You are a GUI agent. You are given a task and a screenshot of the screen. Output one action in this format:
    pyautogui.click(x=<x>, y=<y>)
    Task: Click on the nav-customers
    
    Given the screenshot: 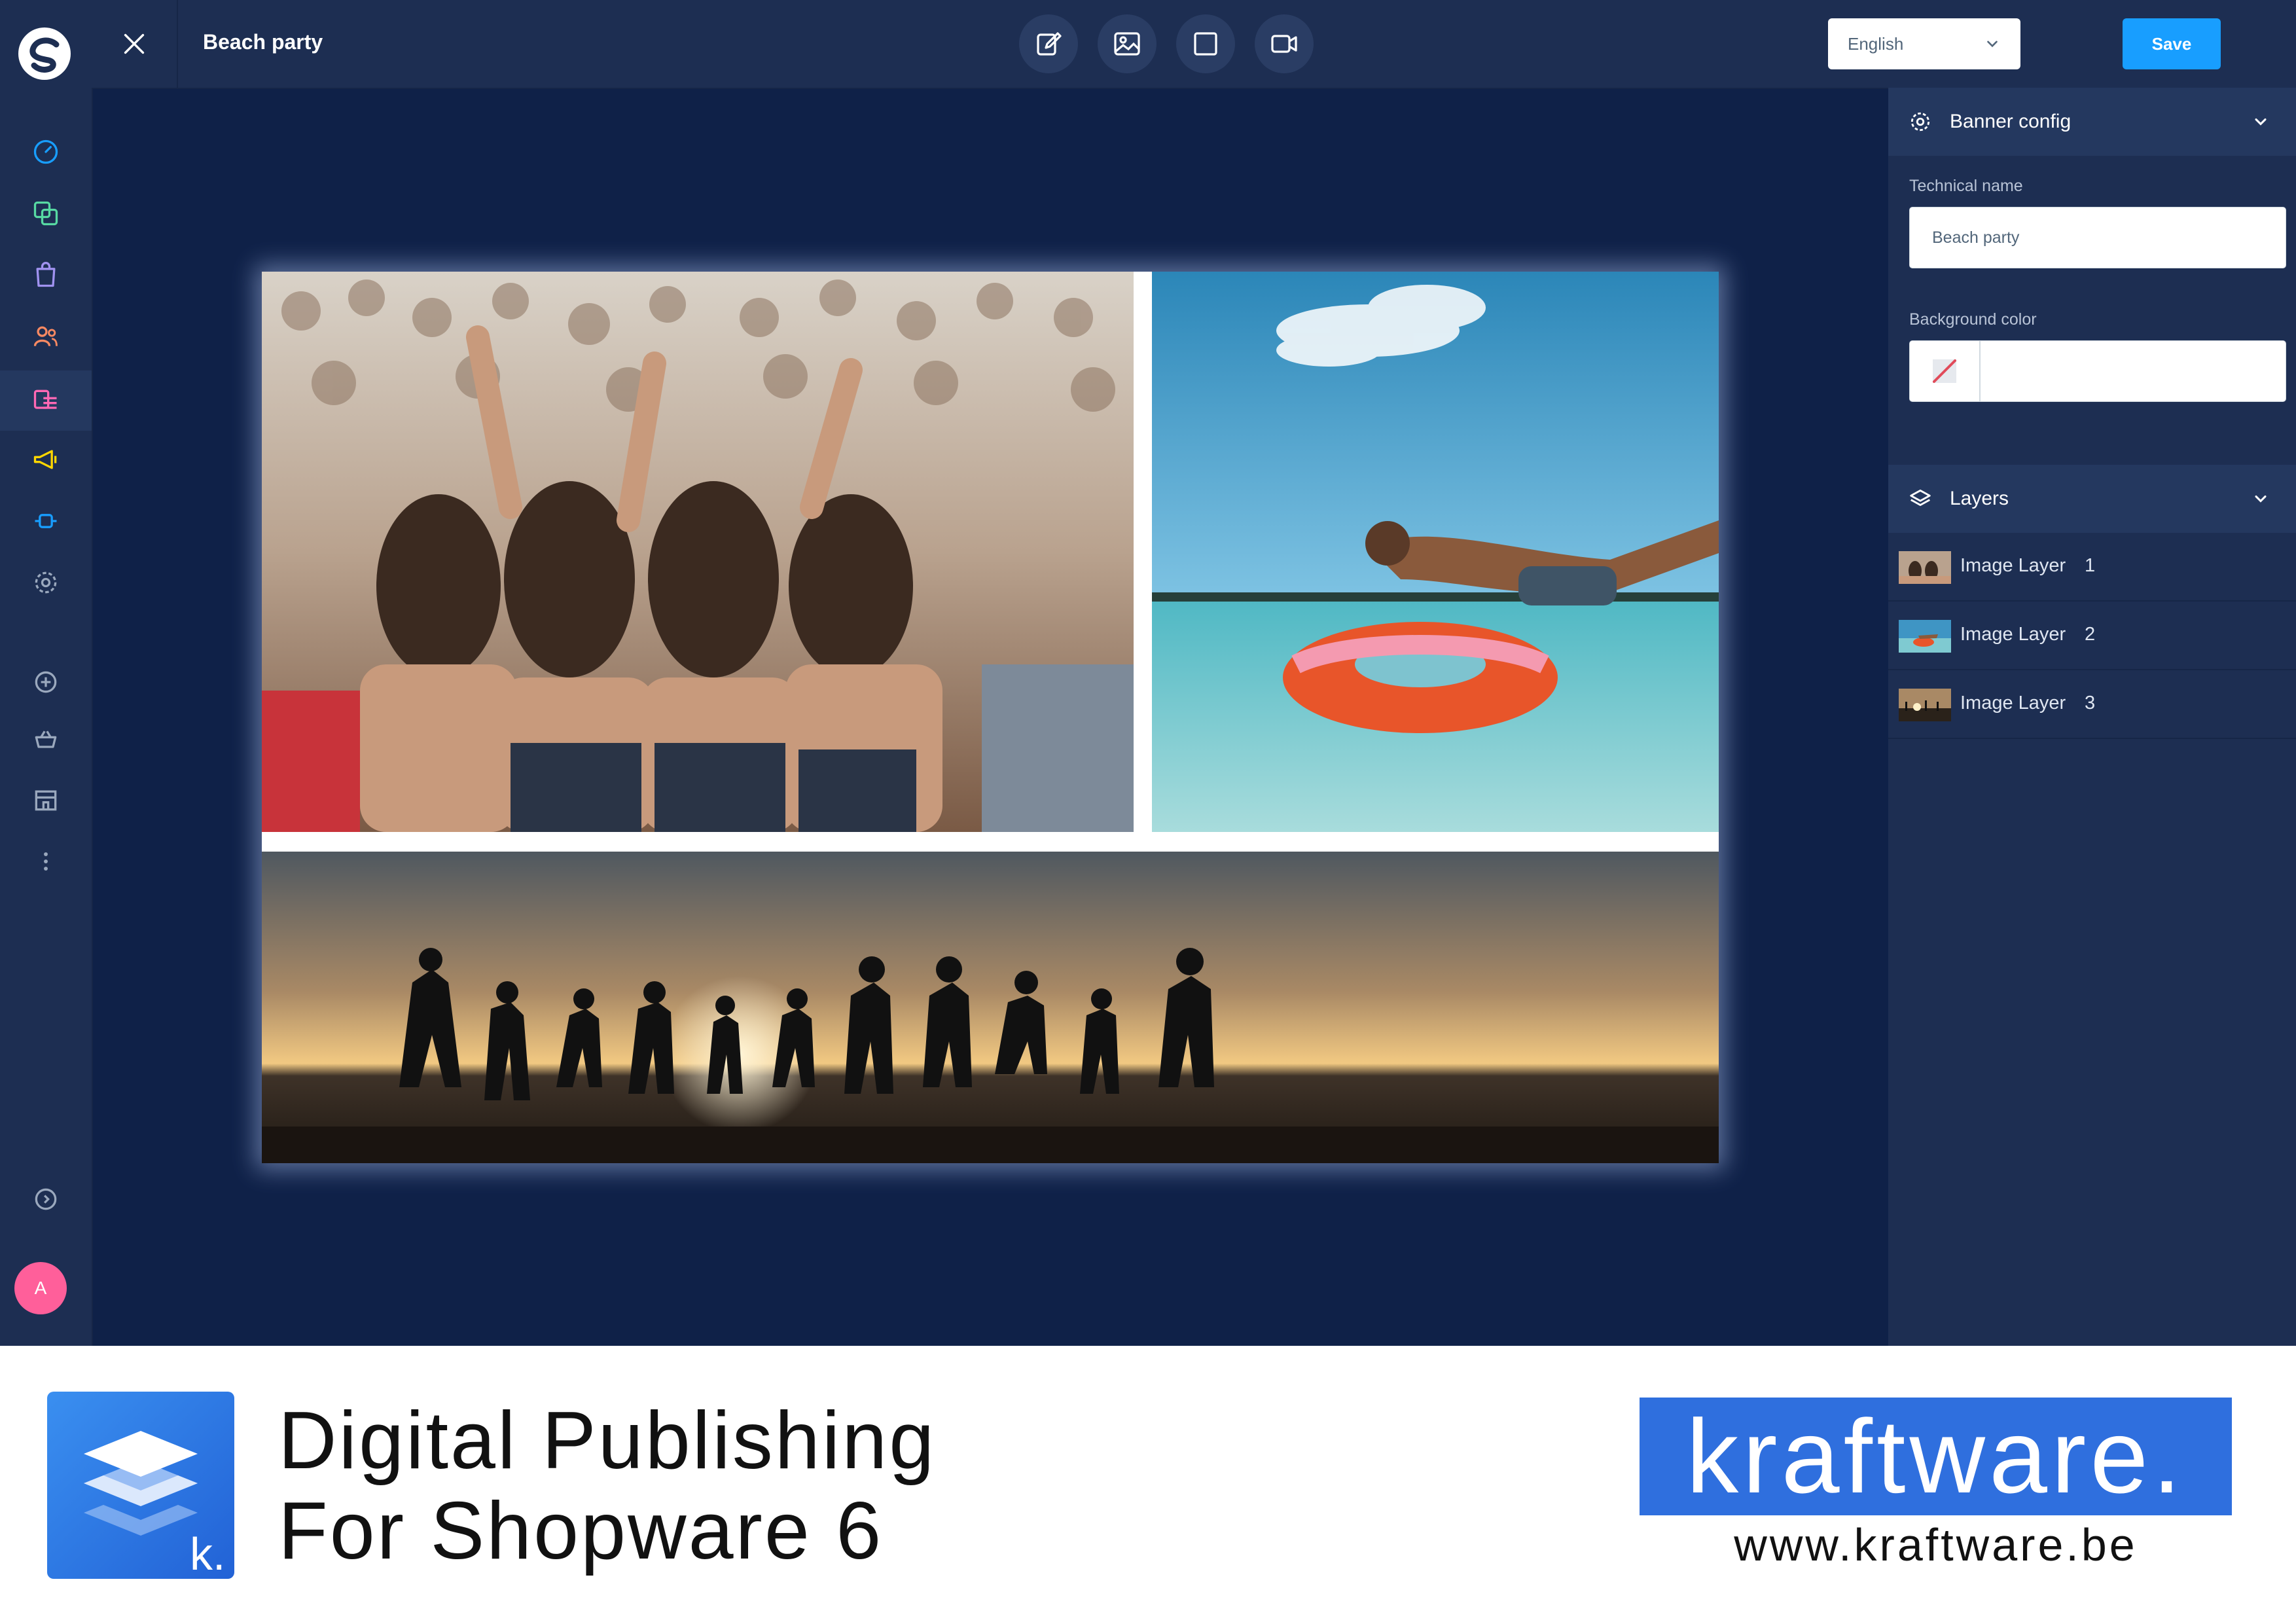 What is the action you would take?
    pyautogui.click(x=46, y=336)
    